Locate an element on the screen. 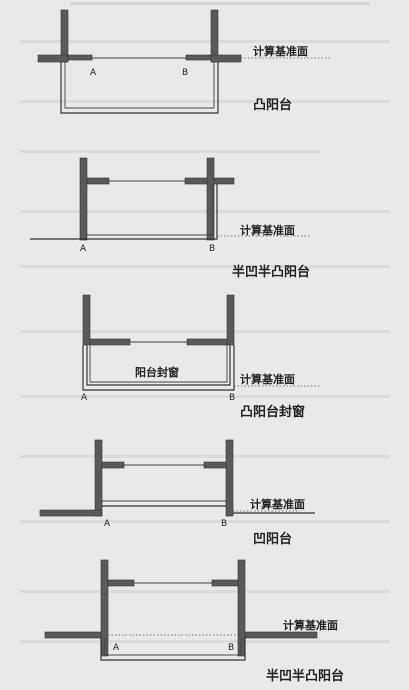 This screenshot has height=690, width=409. diagram-caption: 凸阳台 is located at coordinates (272, 105).